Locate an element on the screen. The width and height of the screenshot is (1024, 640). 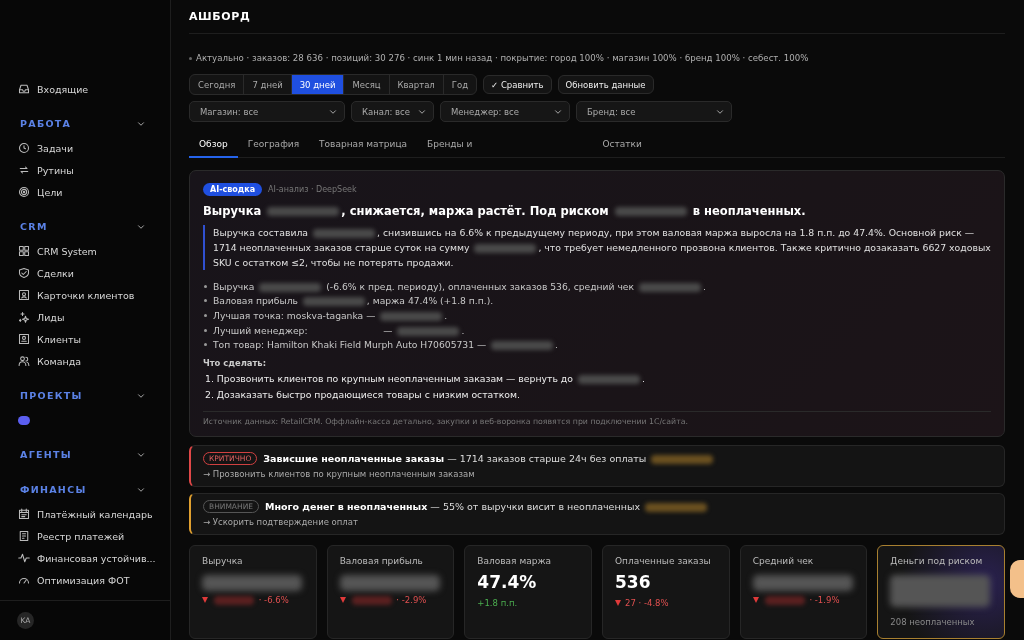
filter-dropdown: Бренд: все is located at coordinates (654, 111).